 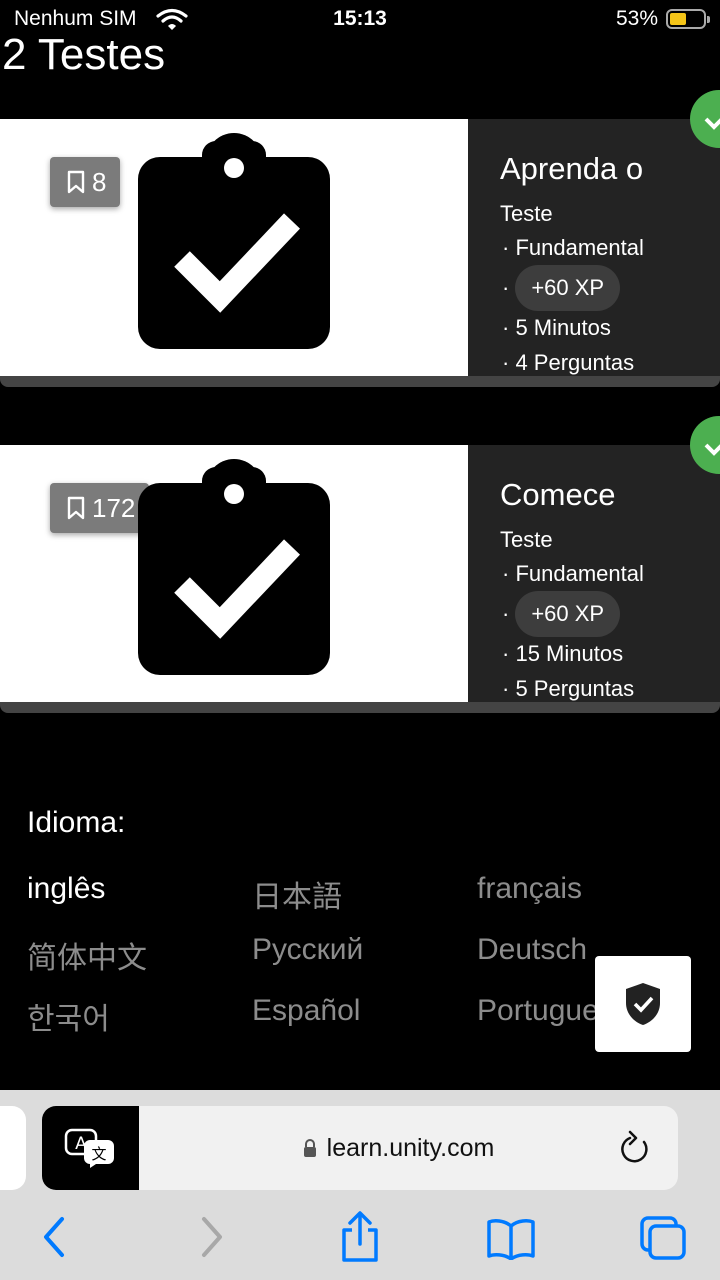 I want to click on svg-text: 文, so click(x=98, y=1154).